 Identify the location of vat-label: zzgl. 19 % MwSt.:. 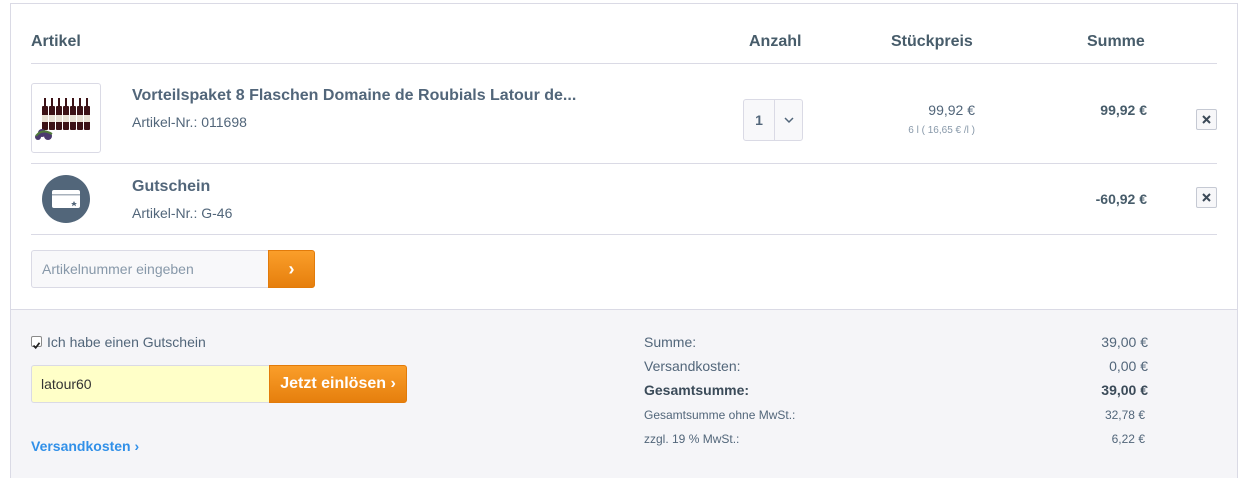
(692, 439).